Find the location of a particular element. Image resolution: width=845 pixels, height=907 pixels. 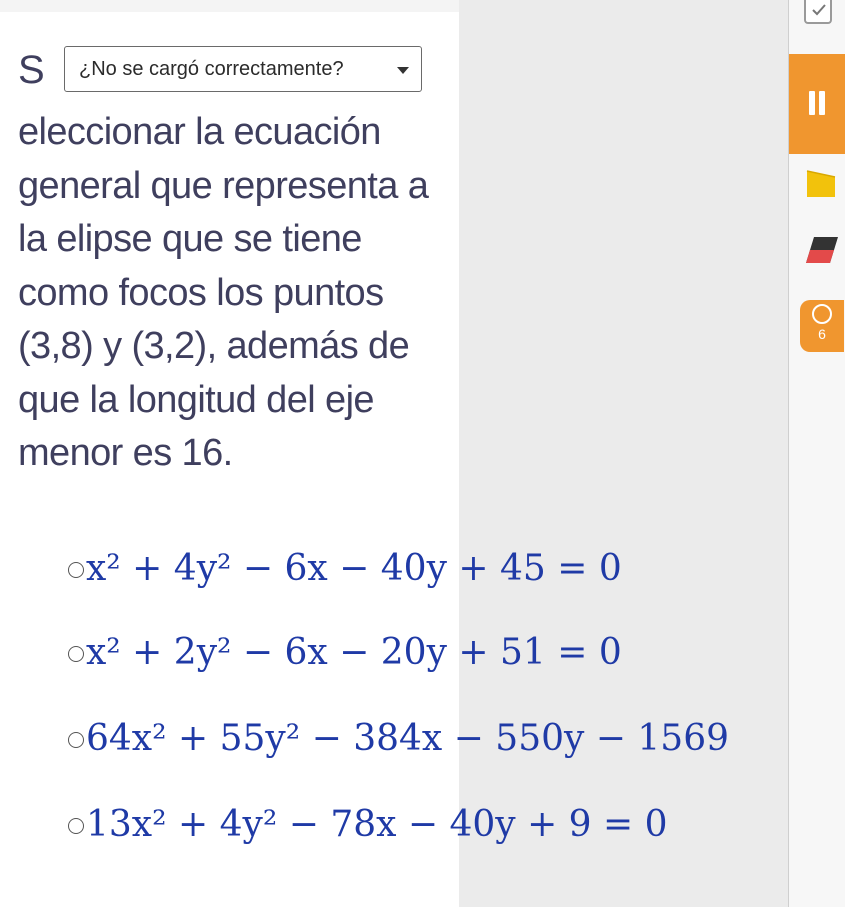

option-equation: 64x² + 55y² − 384x − 550y − 1569 is located at coordinates (408, 738).